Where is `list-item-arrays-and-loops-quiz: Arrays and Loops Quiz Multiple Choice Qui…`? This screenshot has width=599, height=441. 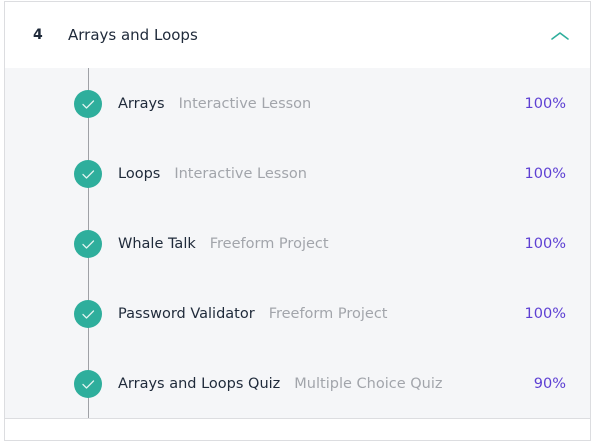
list-item-arrays-and-loops-quiz: Arrays and Loops Quiz Multiple Choice Qui… is located at coordinates (297, 384).